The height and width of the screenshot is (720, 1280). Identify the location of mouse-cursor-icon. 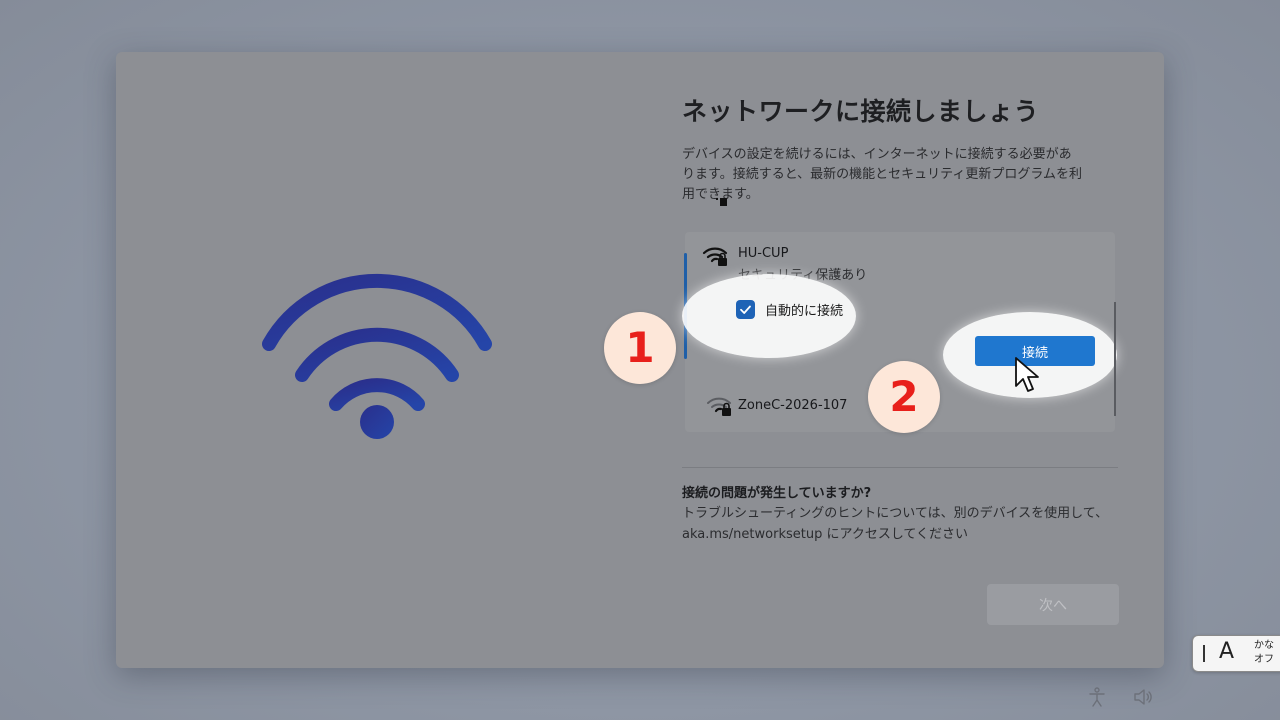
(1027, 374).